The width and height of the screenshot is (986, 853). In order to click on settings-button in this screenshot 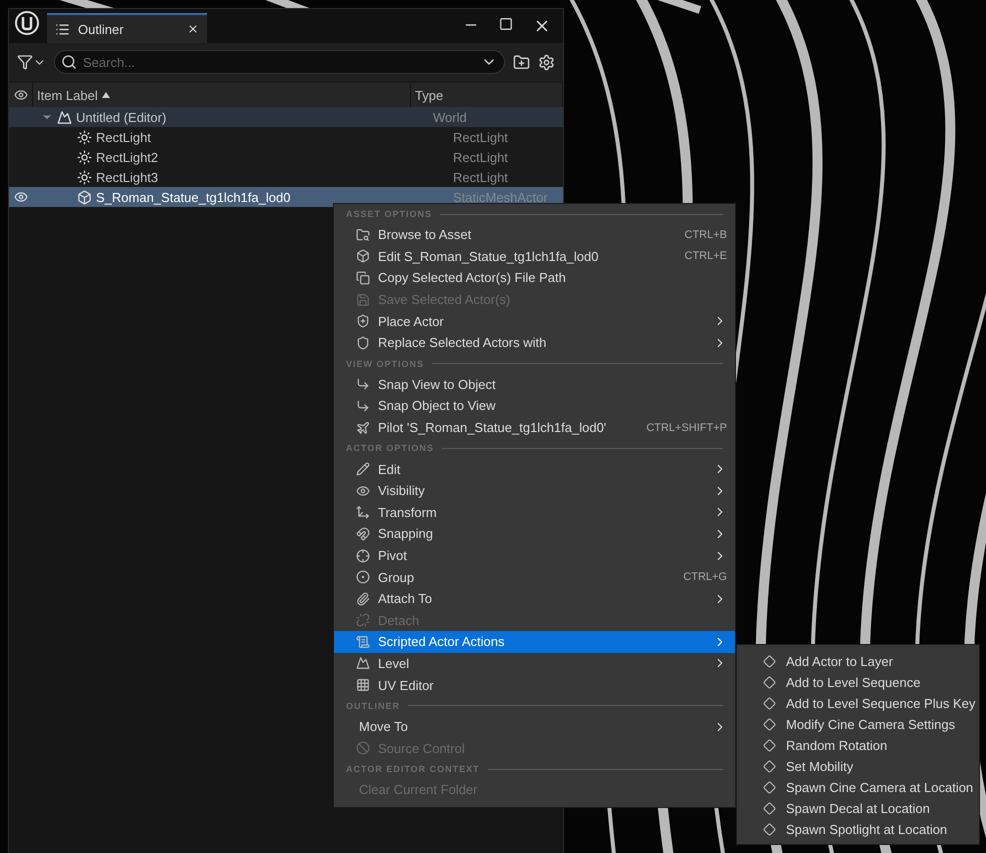, I will do `click(546, 62)`.